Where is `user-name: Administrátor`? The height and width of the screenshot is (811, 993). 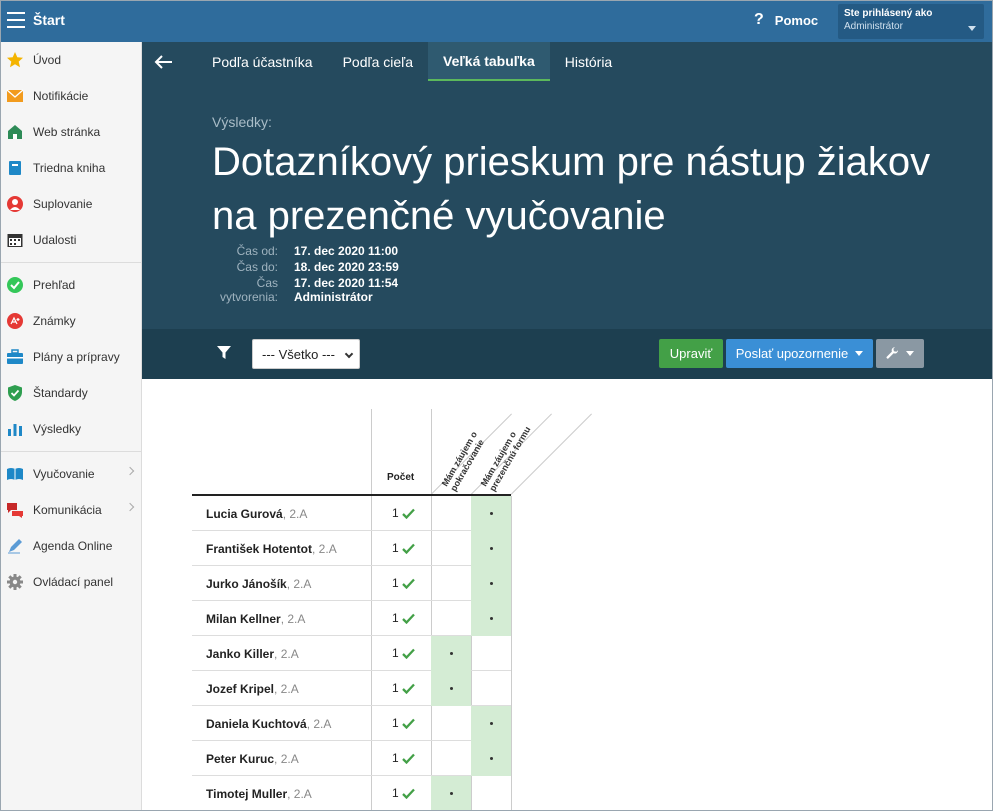
user-name: Administrátor is located at coordinates (873, 26).